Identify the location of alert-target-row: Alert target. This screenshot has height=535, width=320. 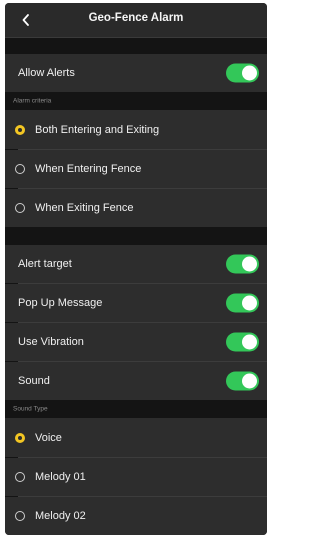
(136, 264).